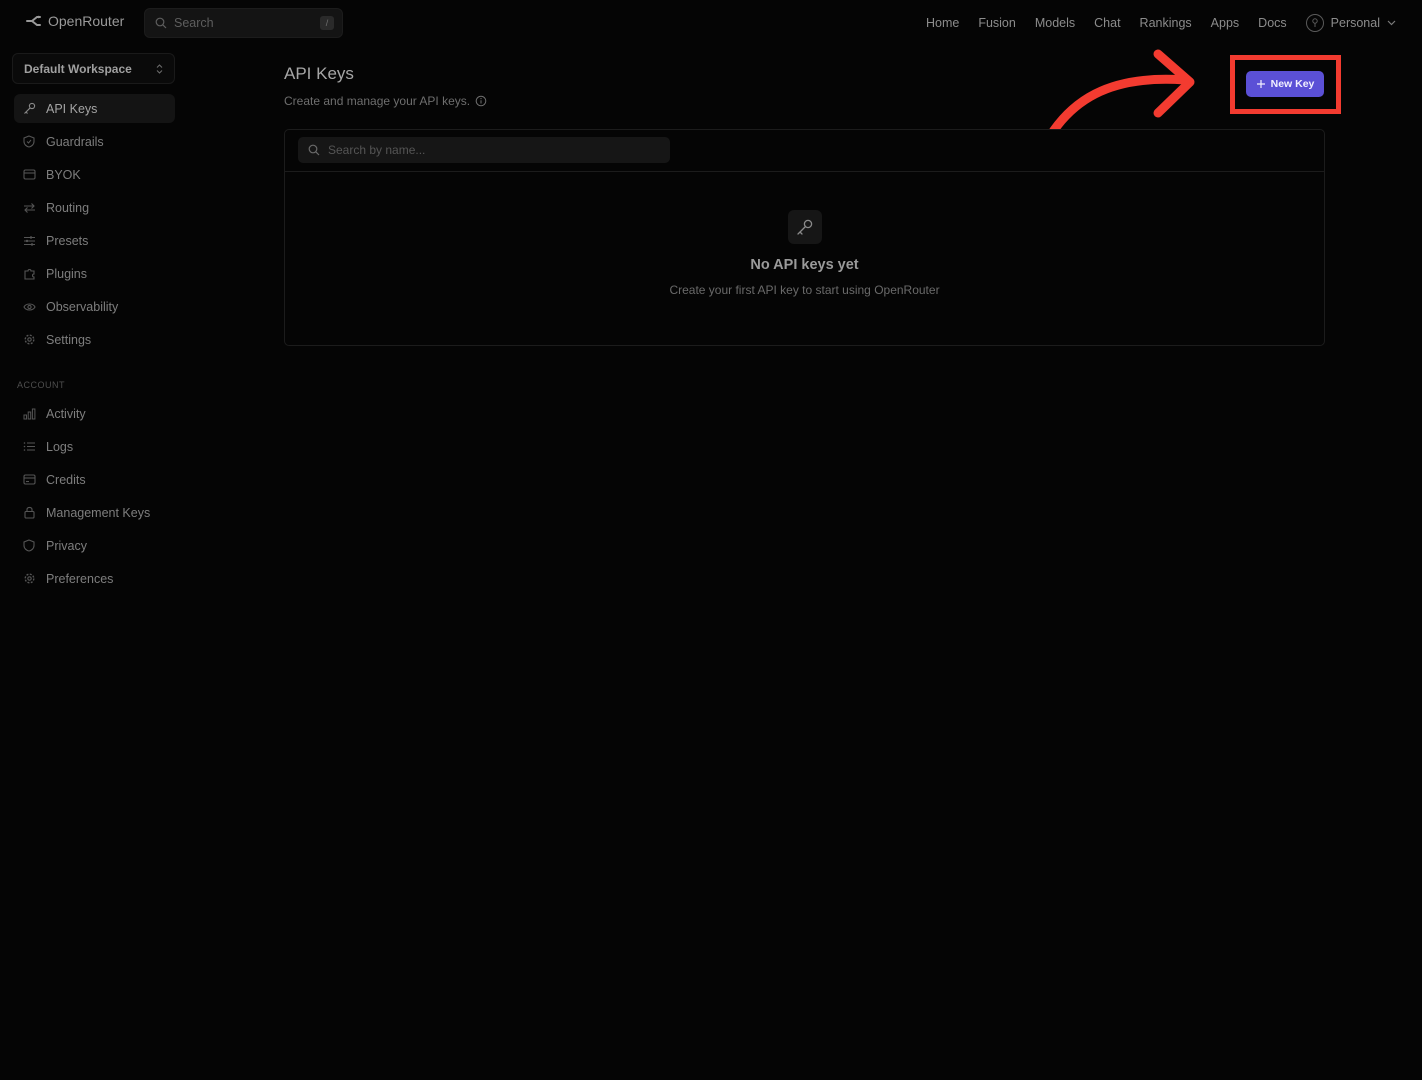  What do you see at coordinates (29, 175) in the screenshot?
I see `card-icon` at bounding box center [29, 175].